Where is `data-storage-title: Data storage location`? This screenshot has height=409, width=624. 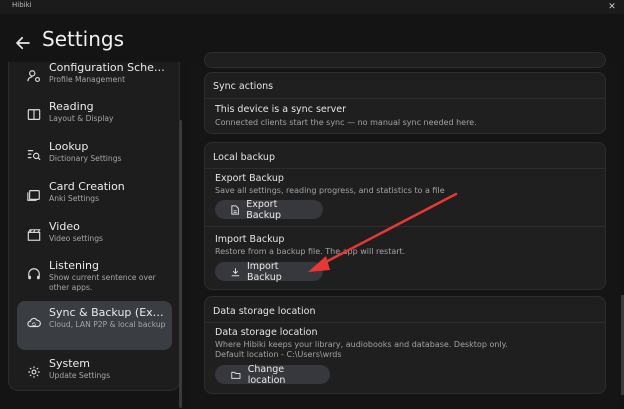 data-storage-title: Data storage location is located at coordinates (266, 332).